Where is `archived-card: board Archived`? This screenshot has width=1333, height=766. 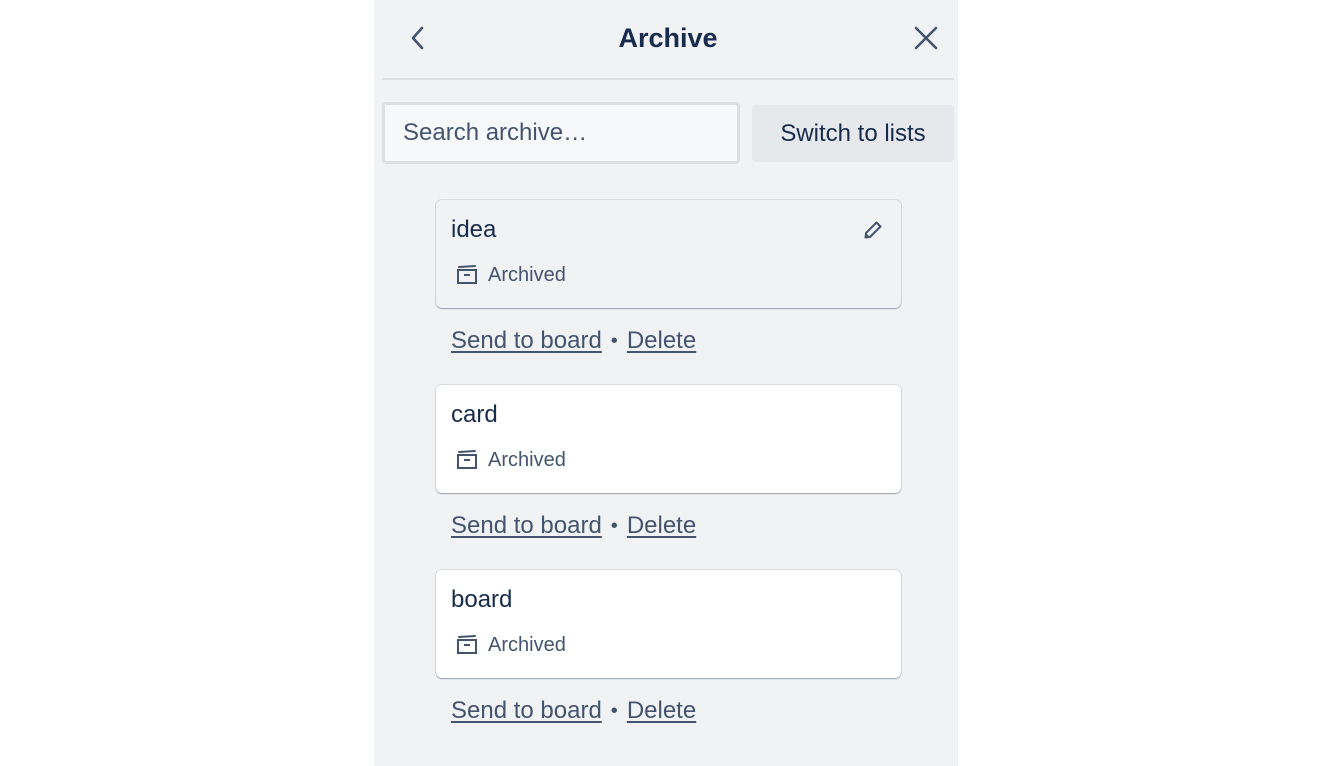
archived-card: board Archived is located at coordinates (668, 624).